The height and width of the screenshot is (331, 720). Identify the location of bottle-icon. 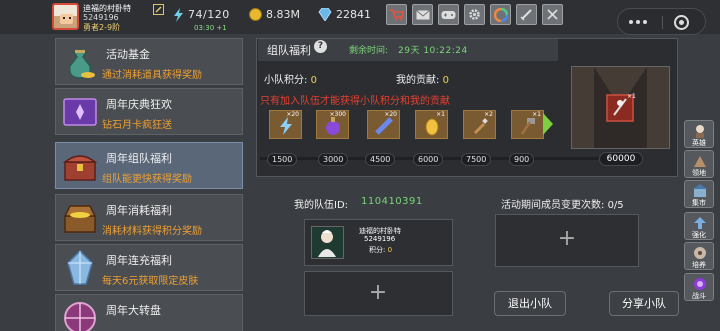
(481, 126).